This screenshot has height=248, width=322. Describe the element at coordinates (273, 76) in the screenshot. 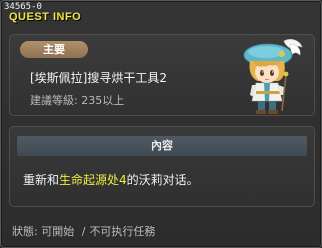

I see `npc-portrait-icon` at that location.